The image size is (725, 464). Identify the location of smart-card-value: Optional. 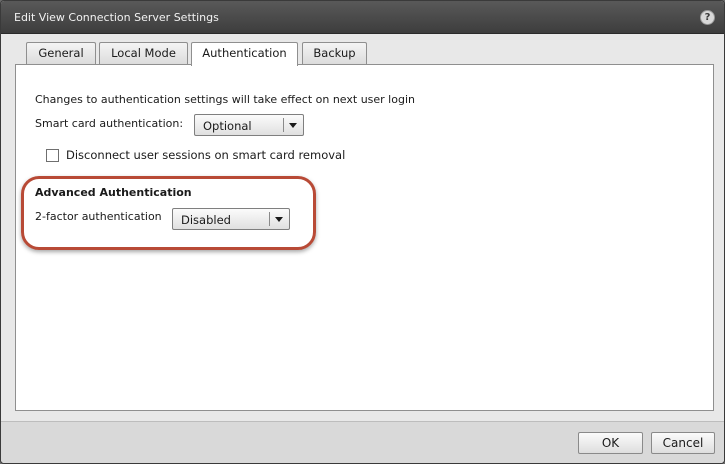
(227, 126).